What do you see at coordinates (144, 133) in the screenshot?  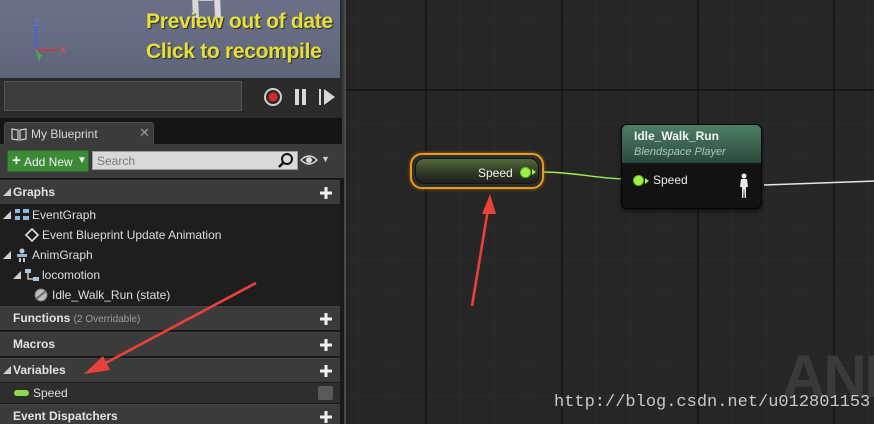 I see `close-tab-icon: ✕` at bounding box center [144, 133].